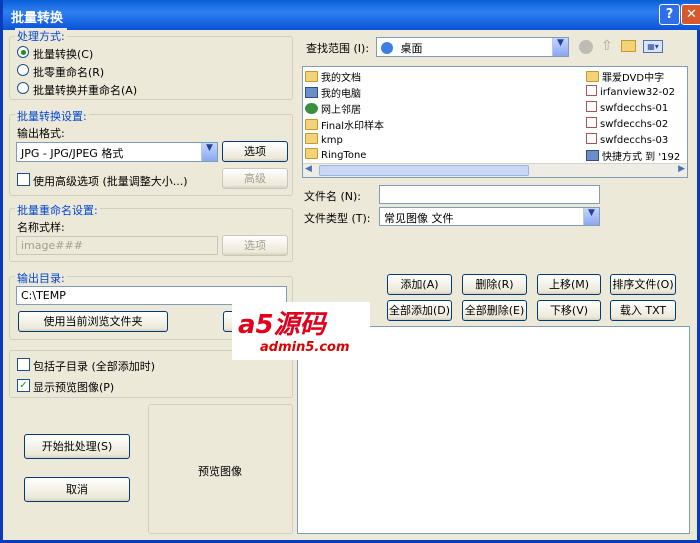 This screenshot has width=700, height=543. Describe the element at coordinates (23, 364) in the screenshot. I see `include-subdirs-checkbox` at that location.